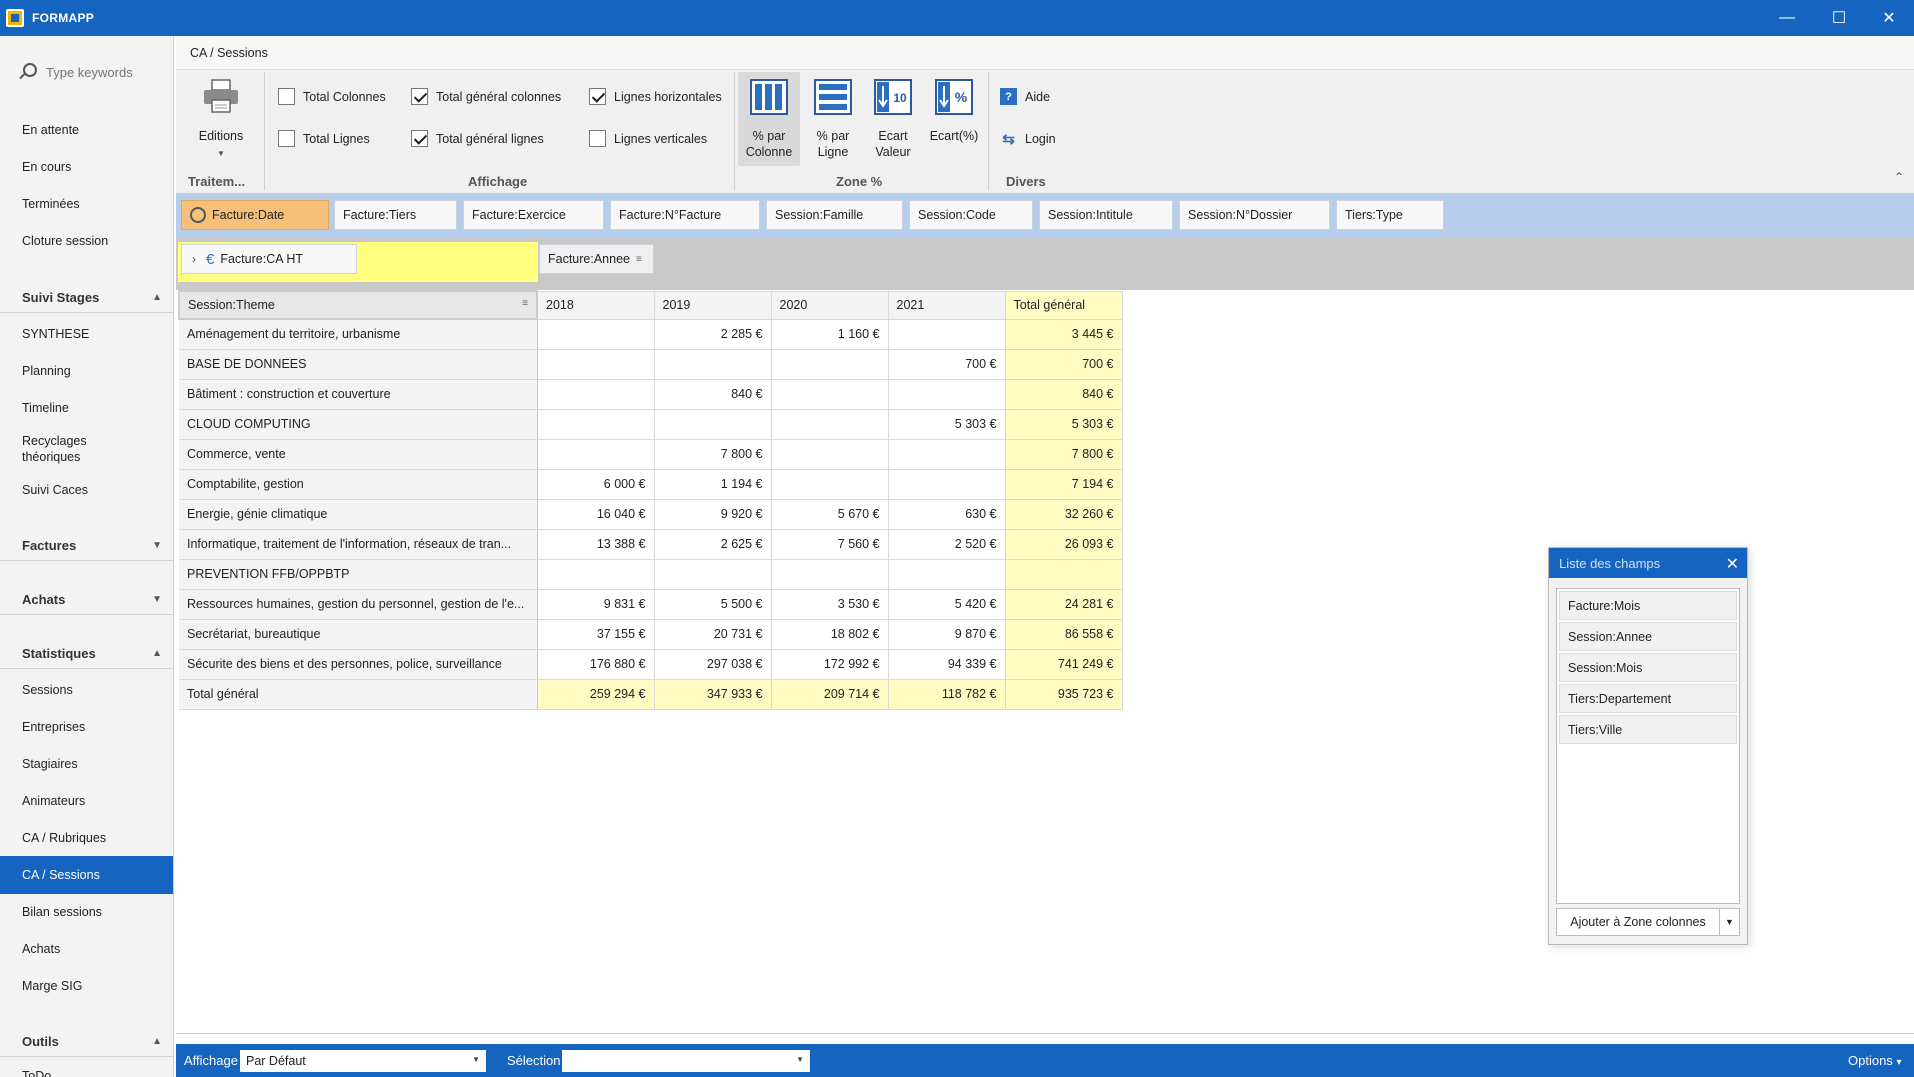 The height and width of the screenshot is (1077, 1914). I want to click on options-label: Options, so click(1870, 1060).